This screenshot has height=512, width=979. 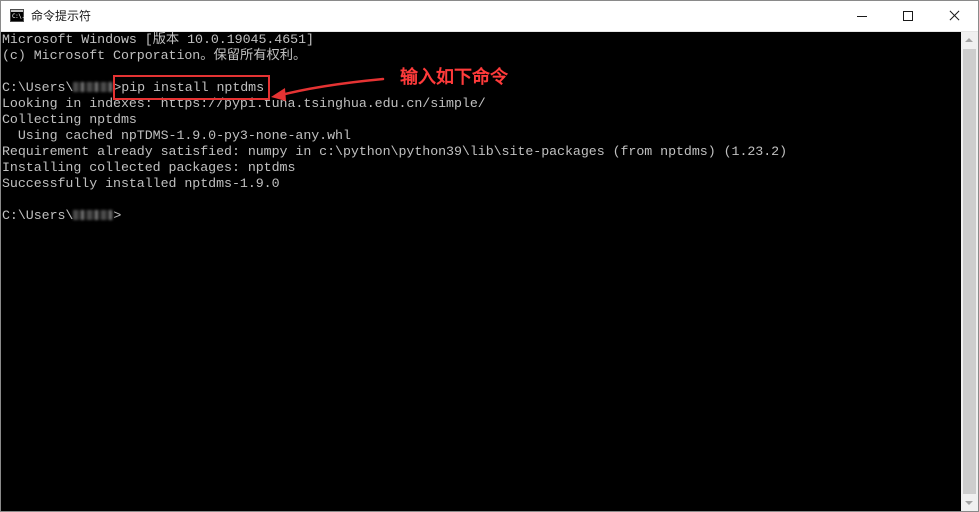 What do you see at coordinates (862, 16) in the screenshot?
I see `minimize-button` at bounding box center [862, 16].